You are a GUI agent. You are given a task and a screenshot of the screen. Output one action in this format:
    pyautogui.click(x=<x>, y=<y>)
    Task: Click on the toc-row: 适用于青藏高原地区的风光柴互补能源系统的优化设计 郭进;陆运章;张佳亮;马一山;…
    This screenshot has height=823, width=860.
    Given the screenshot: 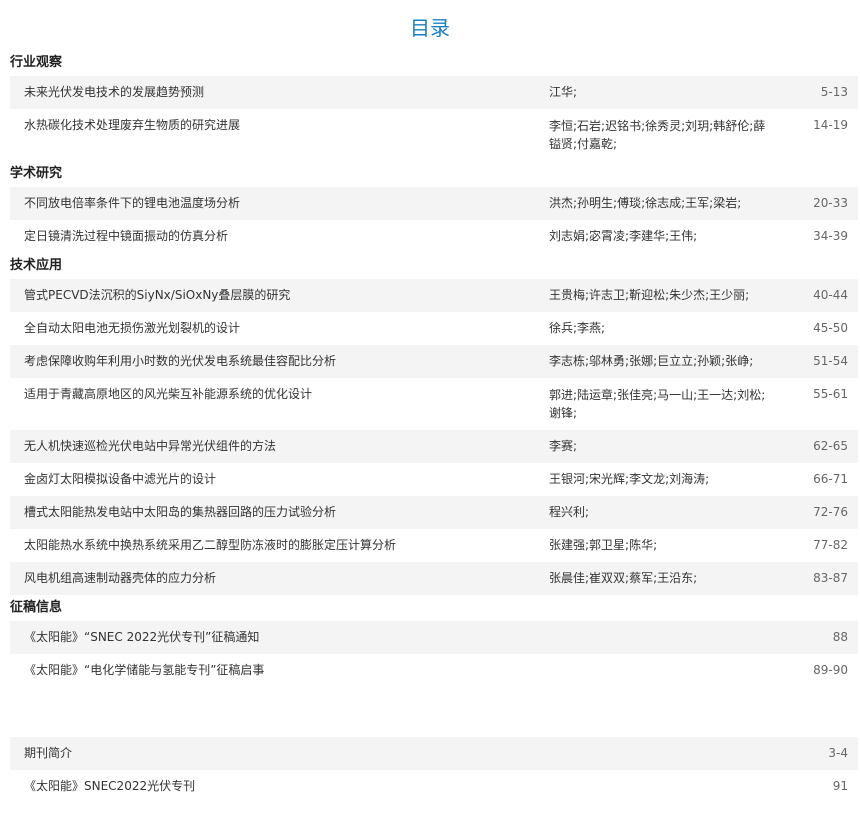 What is the action you would take?
    pyautogui.click(x=434, y=404)
    